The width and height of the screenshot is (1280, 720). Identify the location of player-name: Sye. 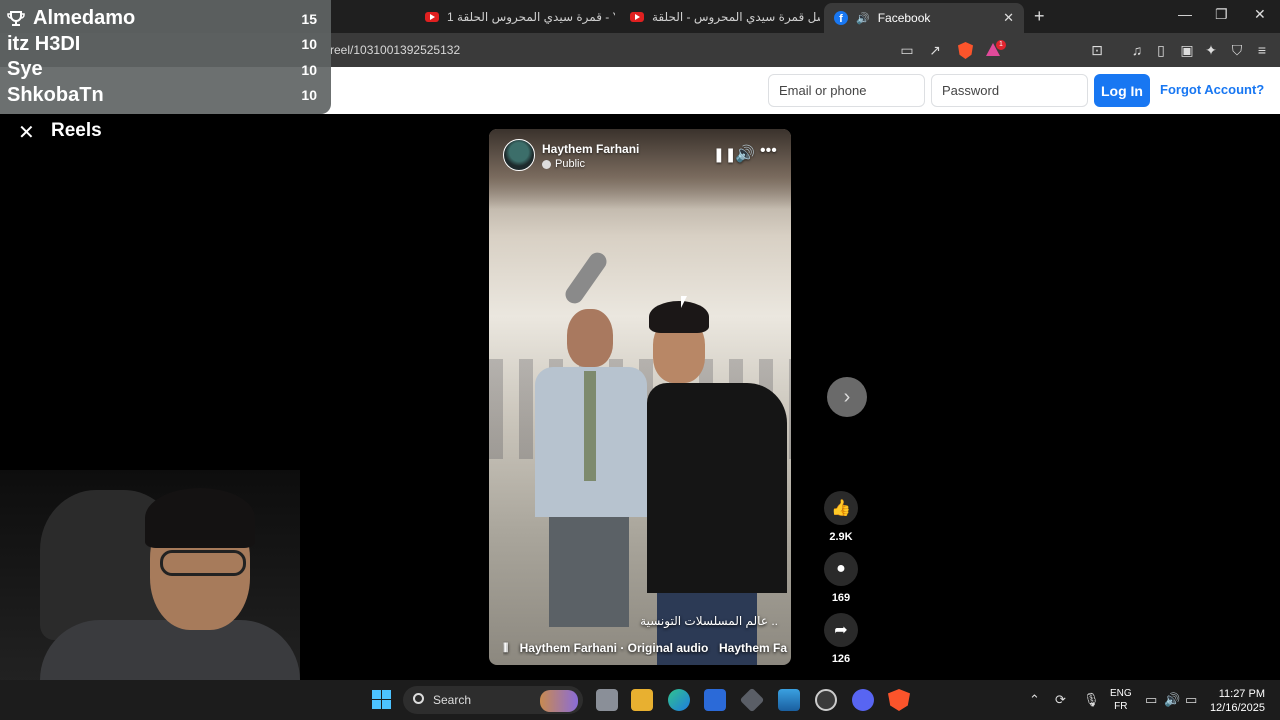
(25, 69).